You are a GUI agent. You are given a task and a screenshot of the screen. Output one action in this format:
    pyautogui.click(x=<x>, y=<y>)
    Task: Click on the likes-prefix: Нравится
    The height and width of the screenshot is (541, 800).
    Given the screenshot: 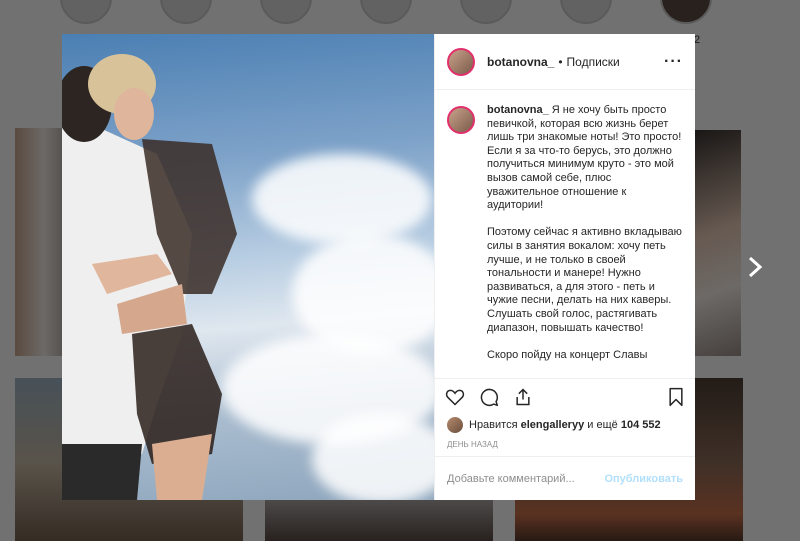 What is the action you would take?
    pyautogui.click(x=493, y=425)
    